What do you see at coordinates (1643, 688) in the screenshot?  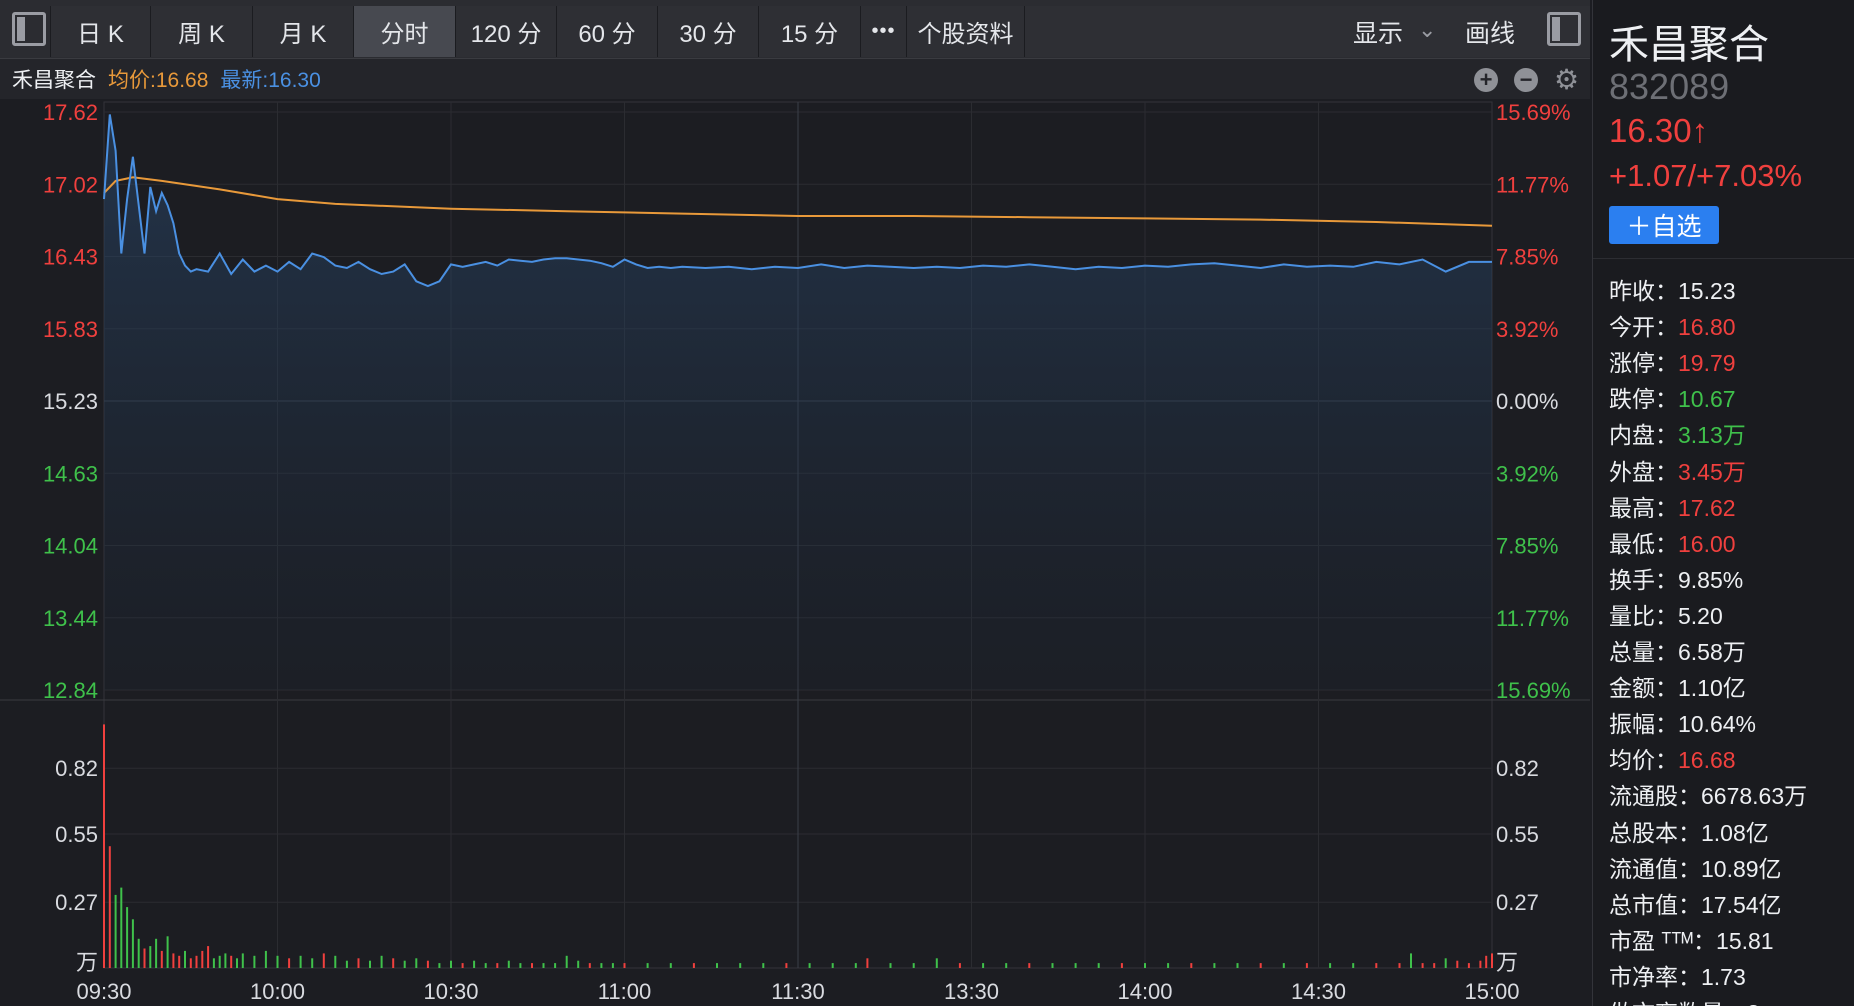 I see `stat-label: 金额：` at bounding box center [1643, 688].